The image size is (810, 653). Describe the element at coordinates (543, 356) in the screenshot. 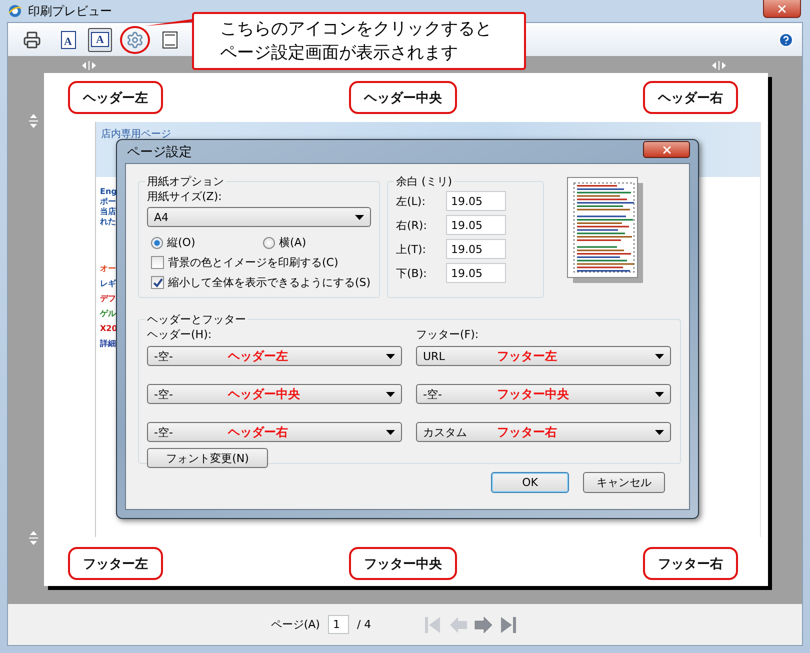

I see `header-footer-dropdown: URL フッター左` at that location.